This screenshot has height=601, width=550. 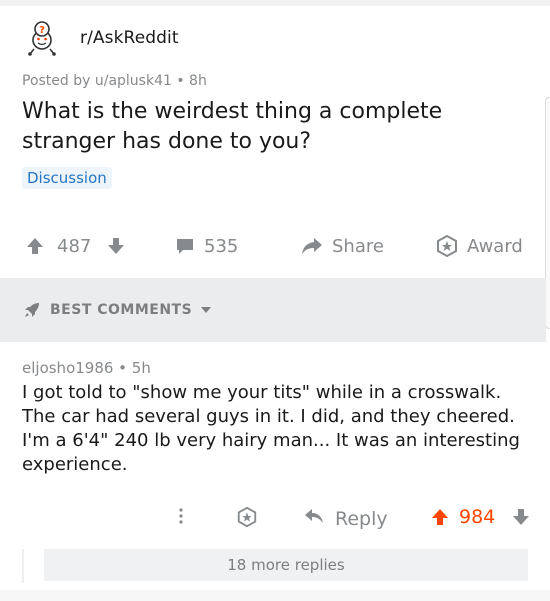 What do you see at coordinates (35, 246) in the screenshot?
I see `upvote-icon` at bounding box center [35, 246].